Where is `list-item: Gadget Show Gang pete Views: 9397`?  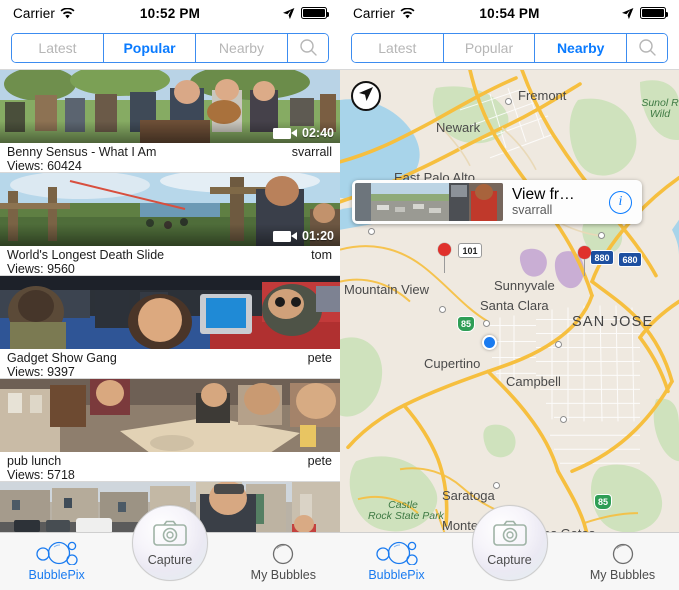
list-item: Gadget Show Gang pete Views: 9397 is located at coordinates (170, 327).